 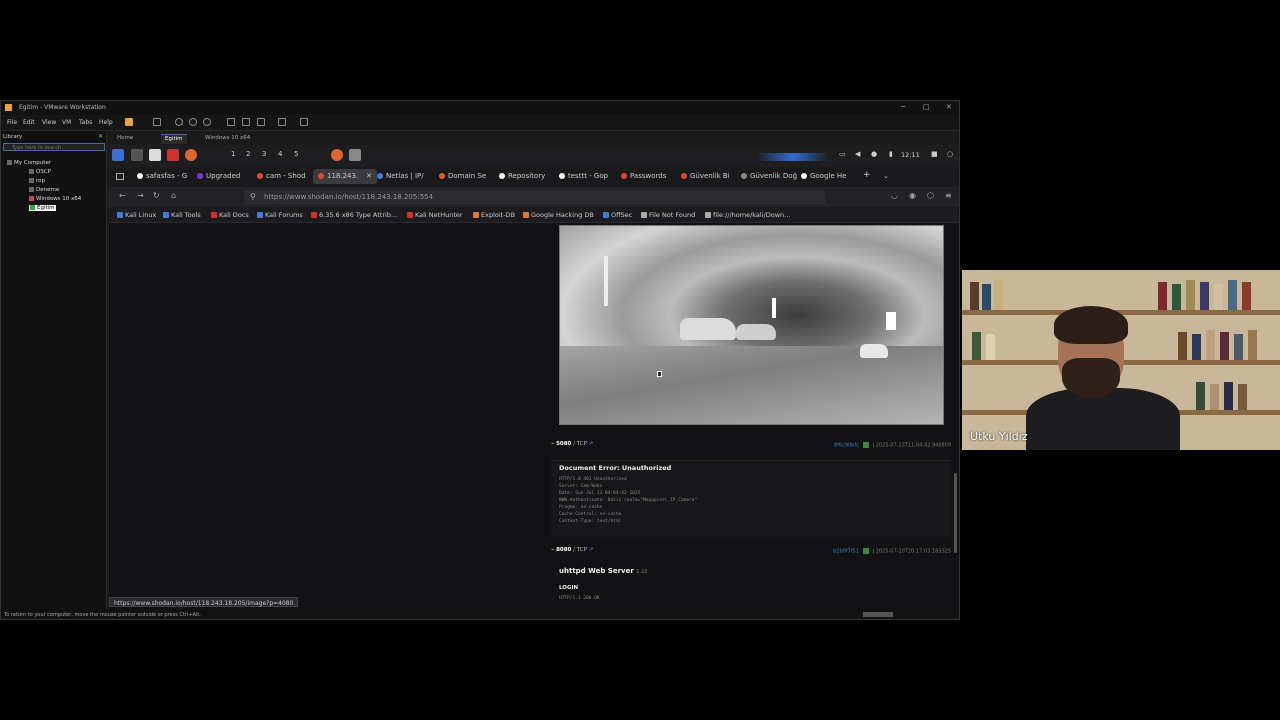 What do you see at coordinates (648, 176) in the screenshot?
I see `tab-label: Passwords` at bounding box center [648, 176].